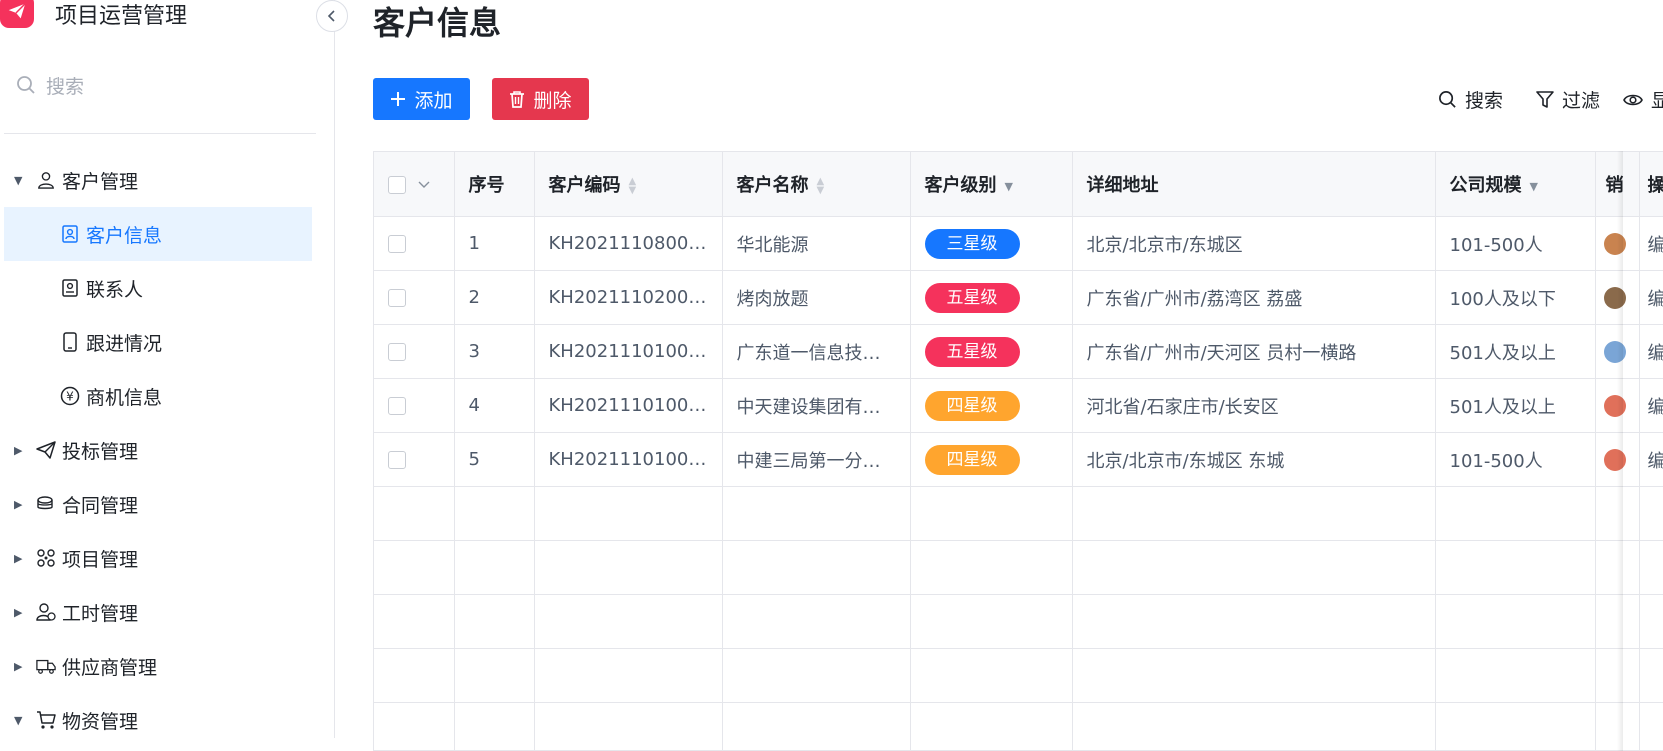 This screenshot has height=751, width=1663. I want to click on menu-opportunities: ¥ 商机信息, so click(167, 396).